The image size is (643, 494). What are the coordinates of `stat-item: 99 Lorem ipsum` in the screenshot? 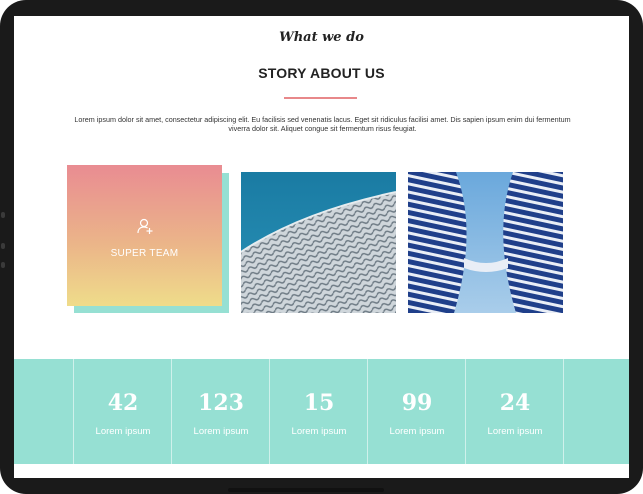 It's located at (417, 411).